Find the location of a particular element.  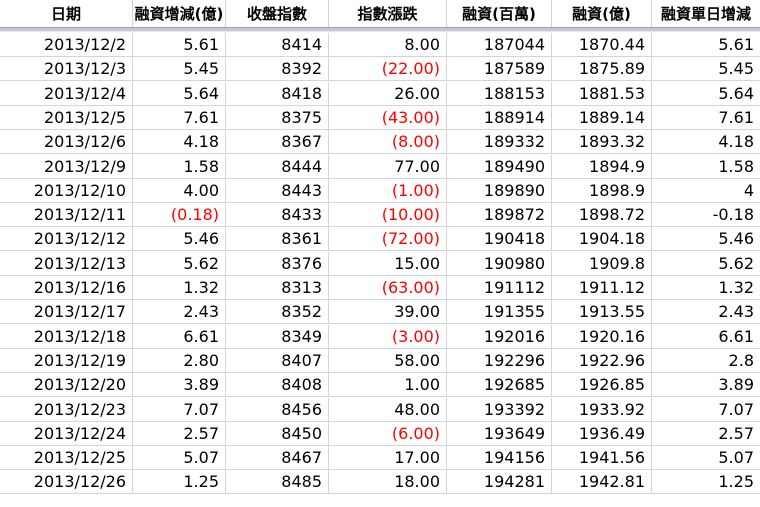

cell-index-change: (10.00) is located at coordinates (388, 215).